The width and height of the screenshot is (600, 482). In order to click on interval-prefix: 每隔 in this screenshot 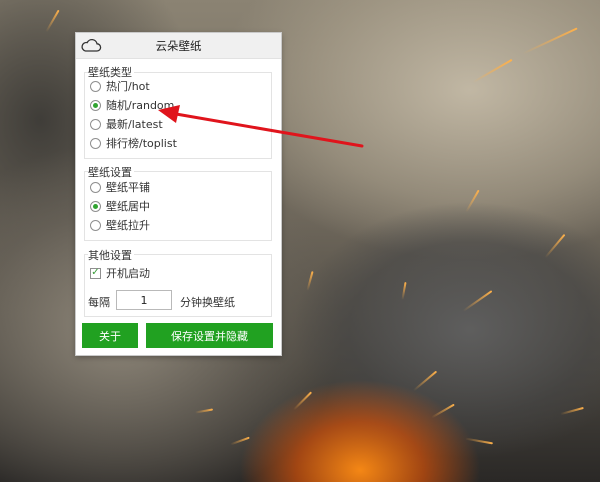, I will do `click(99, 302)`.